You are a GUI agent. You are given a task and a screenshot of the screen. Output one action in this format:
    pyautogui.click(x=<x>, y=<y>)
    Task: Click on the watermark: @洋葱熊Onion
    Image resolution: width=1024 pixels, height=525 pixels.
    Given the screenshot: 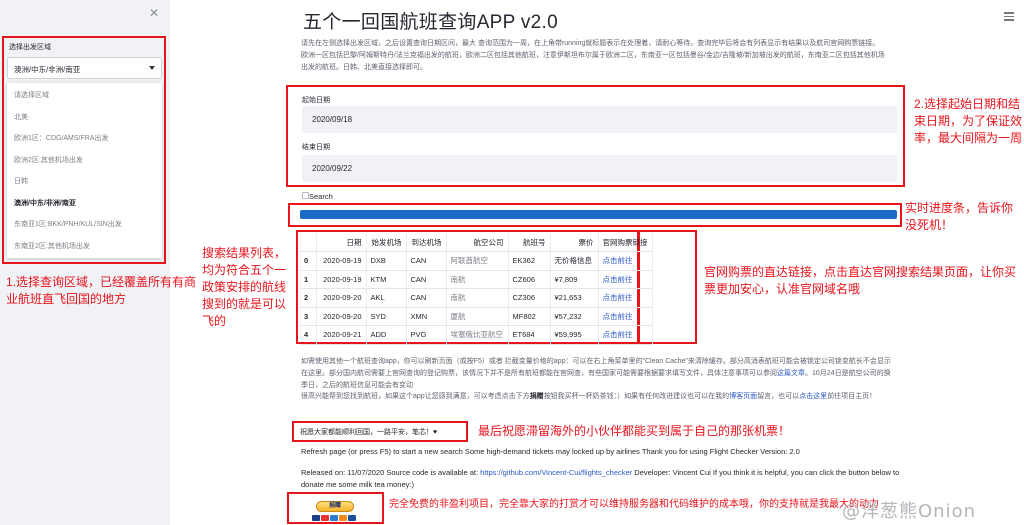 What is the action you would take?
    pyautogui.click(x=909, y=511)
    